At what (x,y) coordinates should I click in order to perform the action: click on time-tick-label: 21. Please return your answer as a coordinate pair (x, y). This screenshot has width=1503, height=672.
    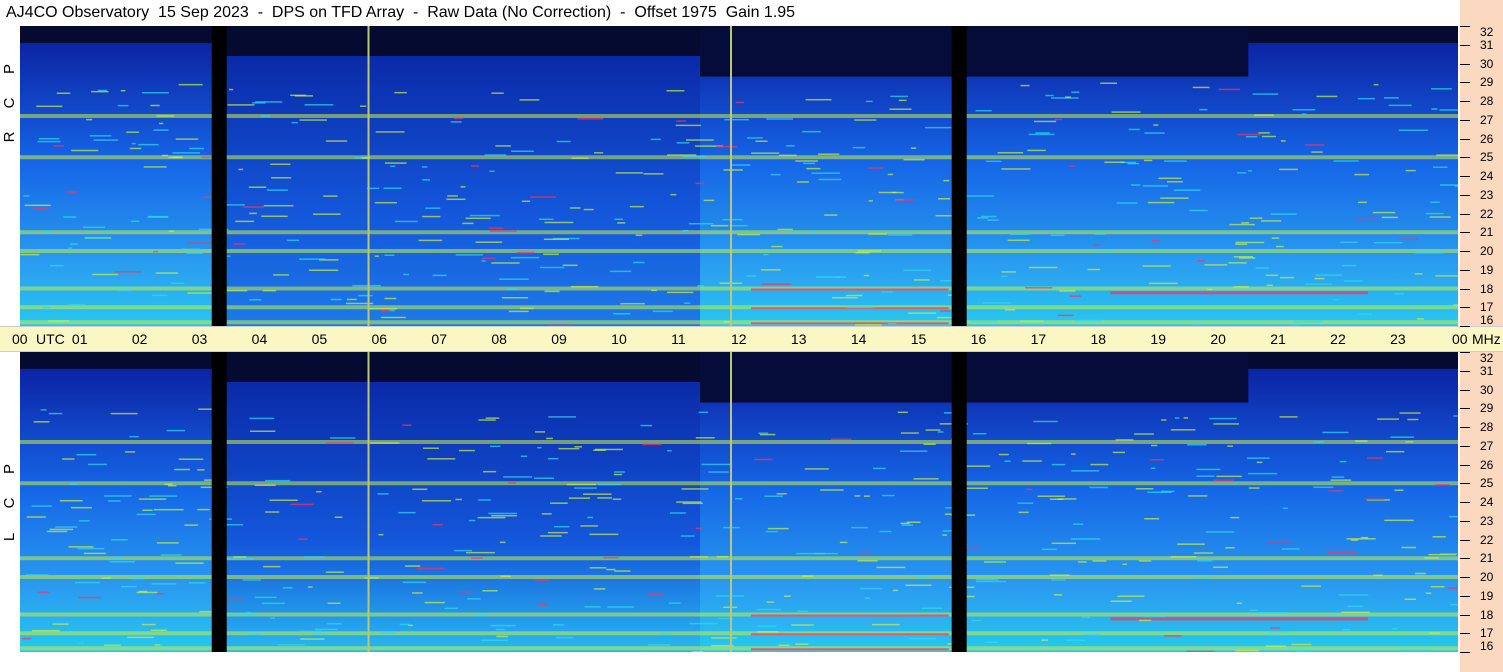
    Looking at the image, I should click on (1278, 339).